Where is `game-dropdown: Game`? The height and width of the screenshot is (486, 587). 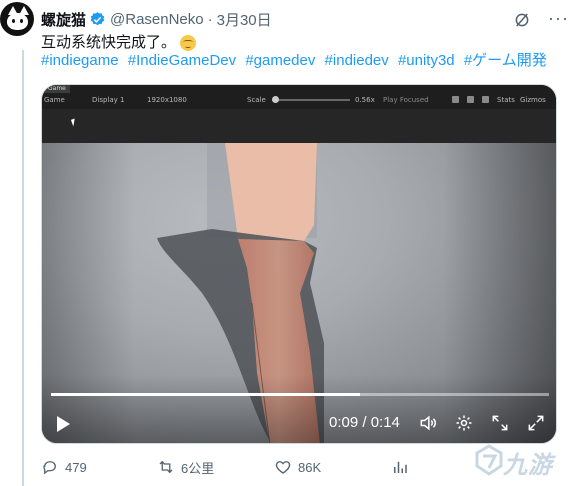
game-dropdown: Game is located at coordinates (54, 100).